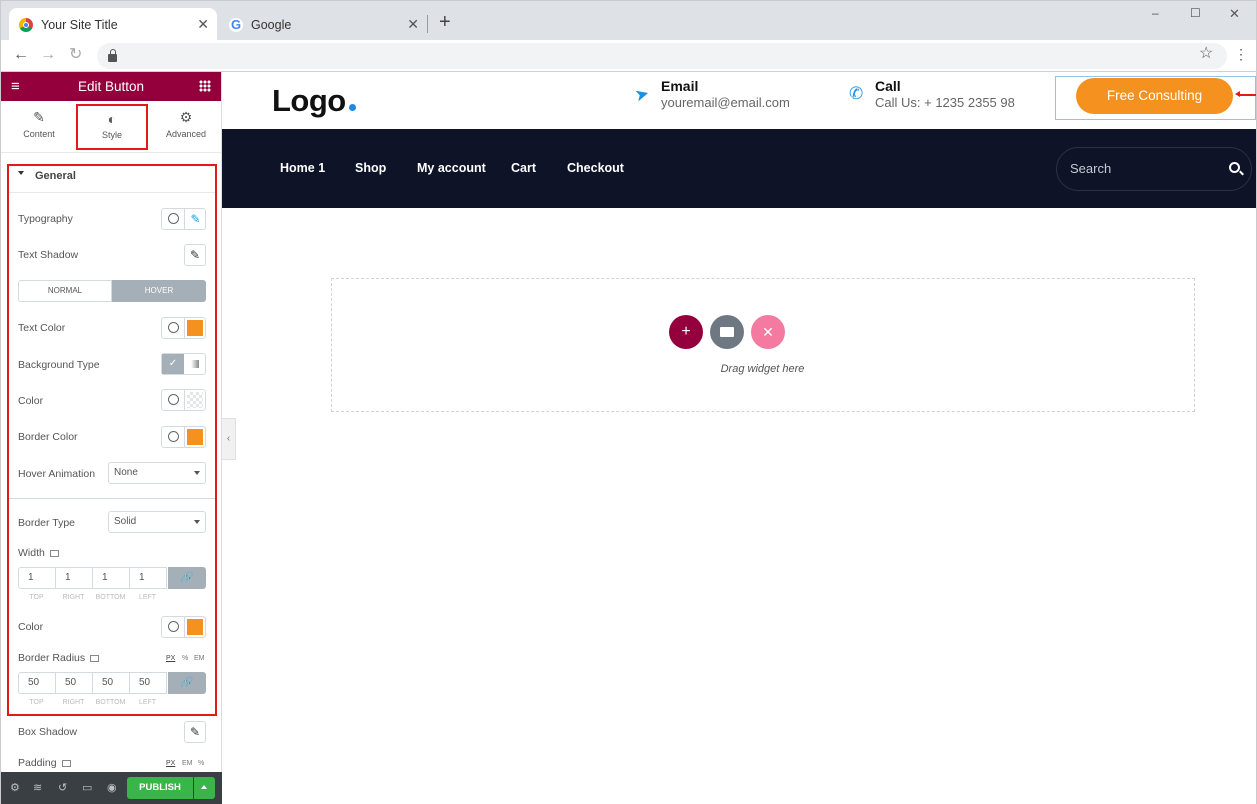 This screenshot has height=804, width=1257. What do you see at coordinates (74, 578) in the screenshot?
I see `width-right-input: 1` at bounding box center [74, 578].